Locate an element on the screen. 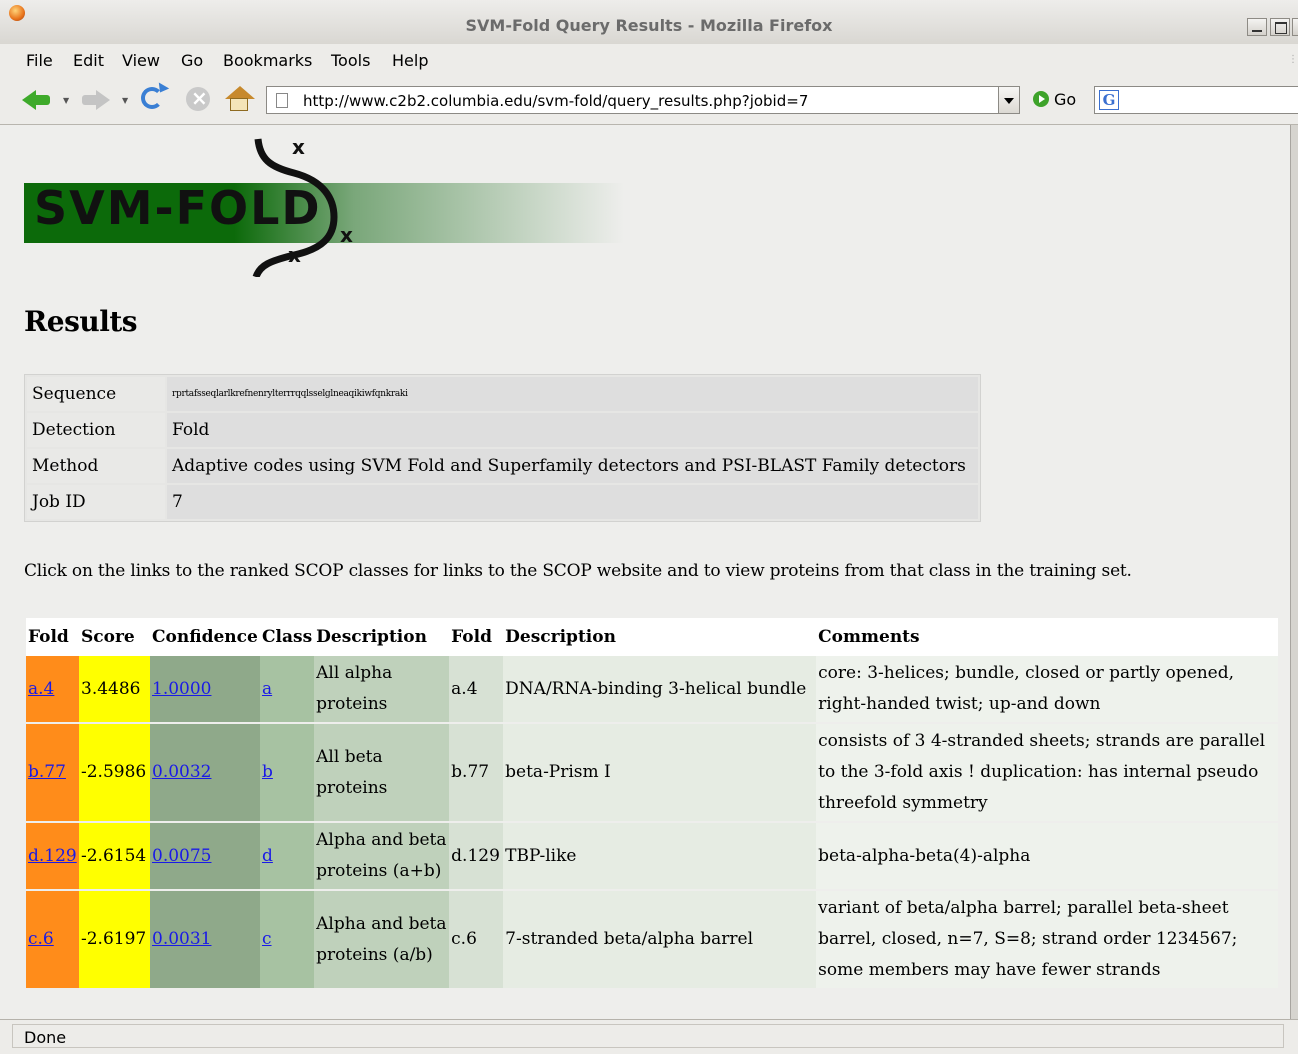 The width and height of the screenshot is (1298, 1054). class-description-cell: Alpha and beta proteins (a+b) is located at coordinates (382, 856).